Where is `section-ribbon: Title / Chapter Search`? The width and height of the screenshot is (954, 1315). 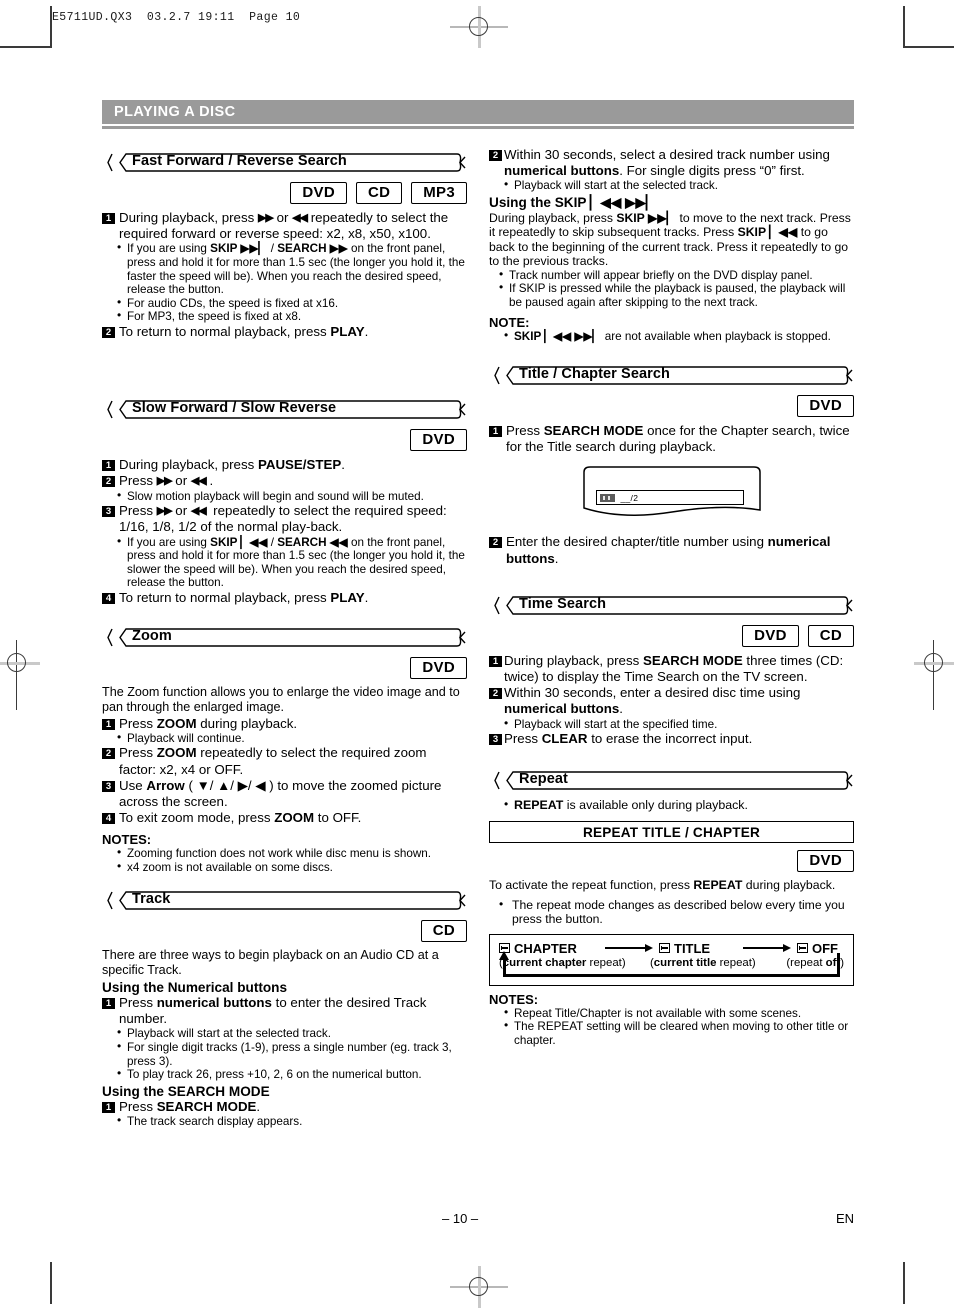 section-ribbon: Title / Chapter Search is located at coordinates (671, 376).